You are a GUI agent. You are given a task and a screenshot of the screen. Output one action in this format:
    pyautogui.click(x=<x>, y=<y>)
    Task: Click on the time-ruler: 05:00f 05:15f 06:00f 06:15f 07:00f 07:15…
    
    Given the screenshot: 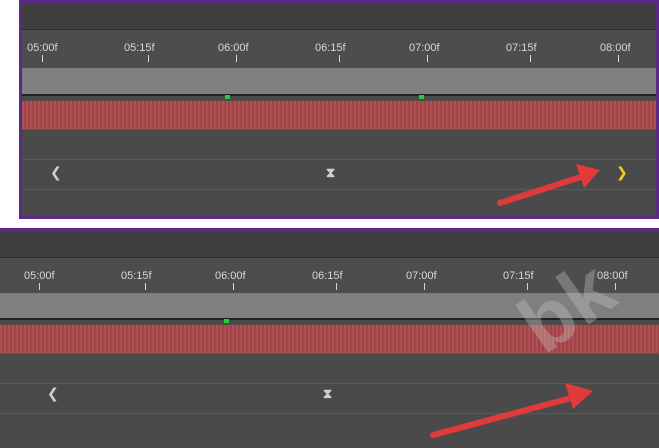 What is the action you would take?
    pyautogui.click(x=339, y=49)
    